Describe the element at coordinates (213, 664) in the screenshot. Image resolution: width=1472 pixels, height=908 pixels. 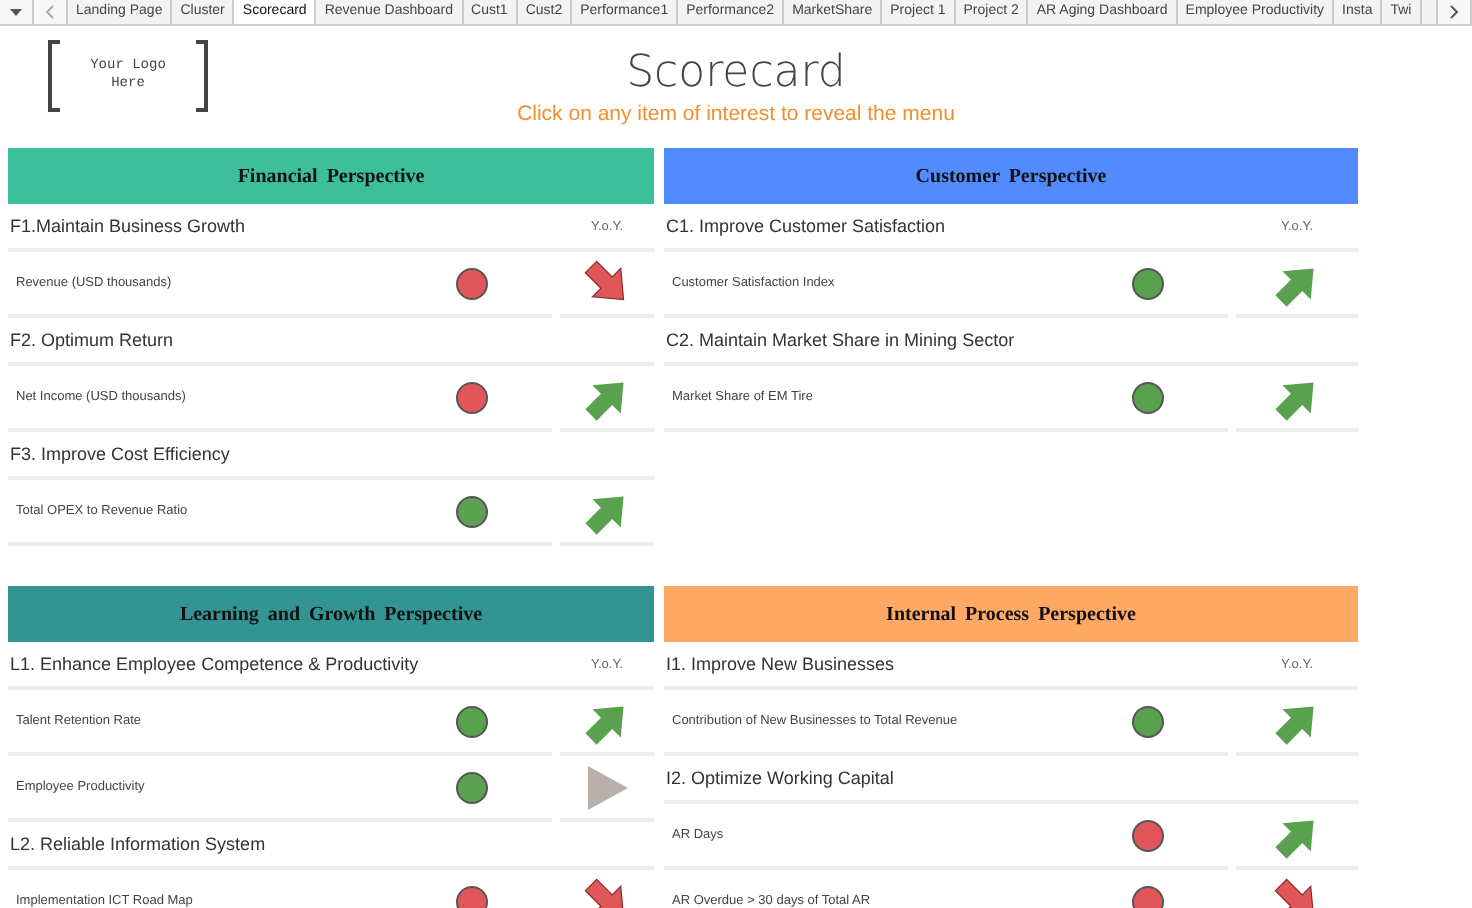
I see `objective-title: L1. Enhance Employee Competence & Productivity` at that location.